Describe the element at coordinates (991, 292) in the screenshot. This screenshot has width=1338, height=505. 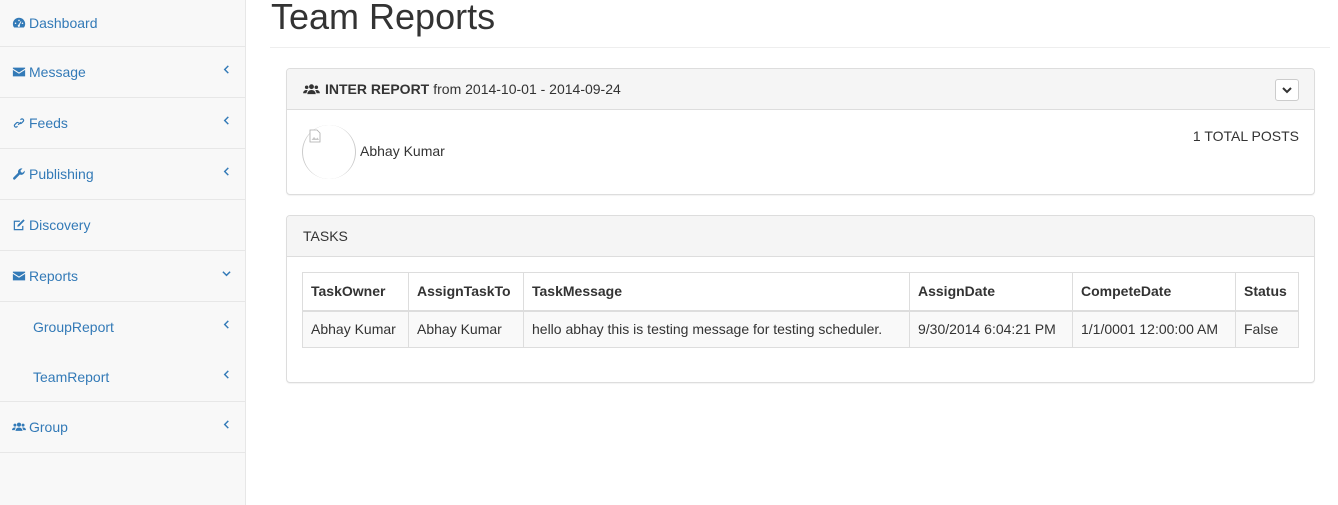
I see `column-header-assigndate: AssignDate` at that location.